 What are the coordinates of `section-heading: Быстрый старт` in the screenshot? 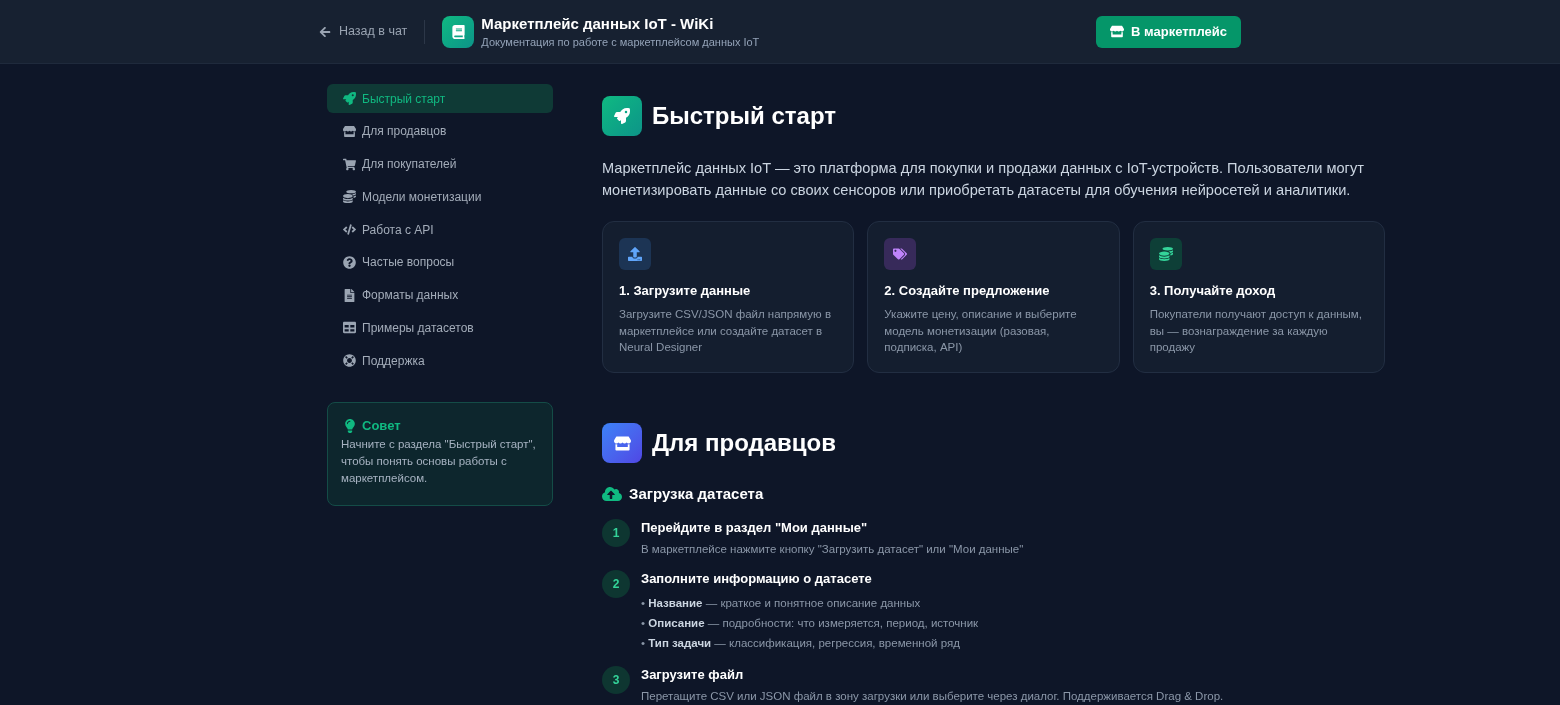 It's located at (744, 116).